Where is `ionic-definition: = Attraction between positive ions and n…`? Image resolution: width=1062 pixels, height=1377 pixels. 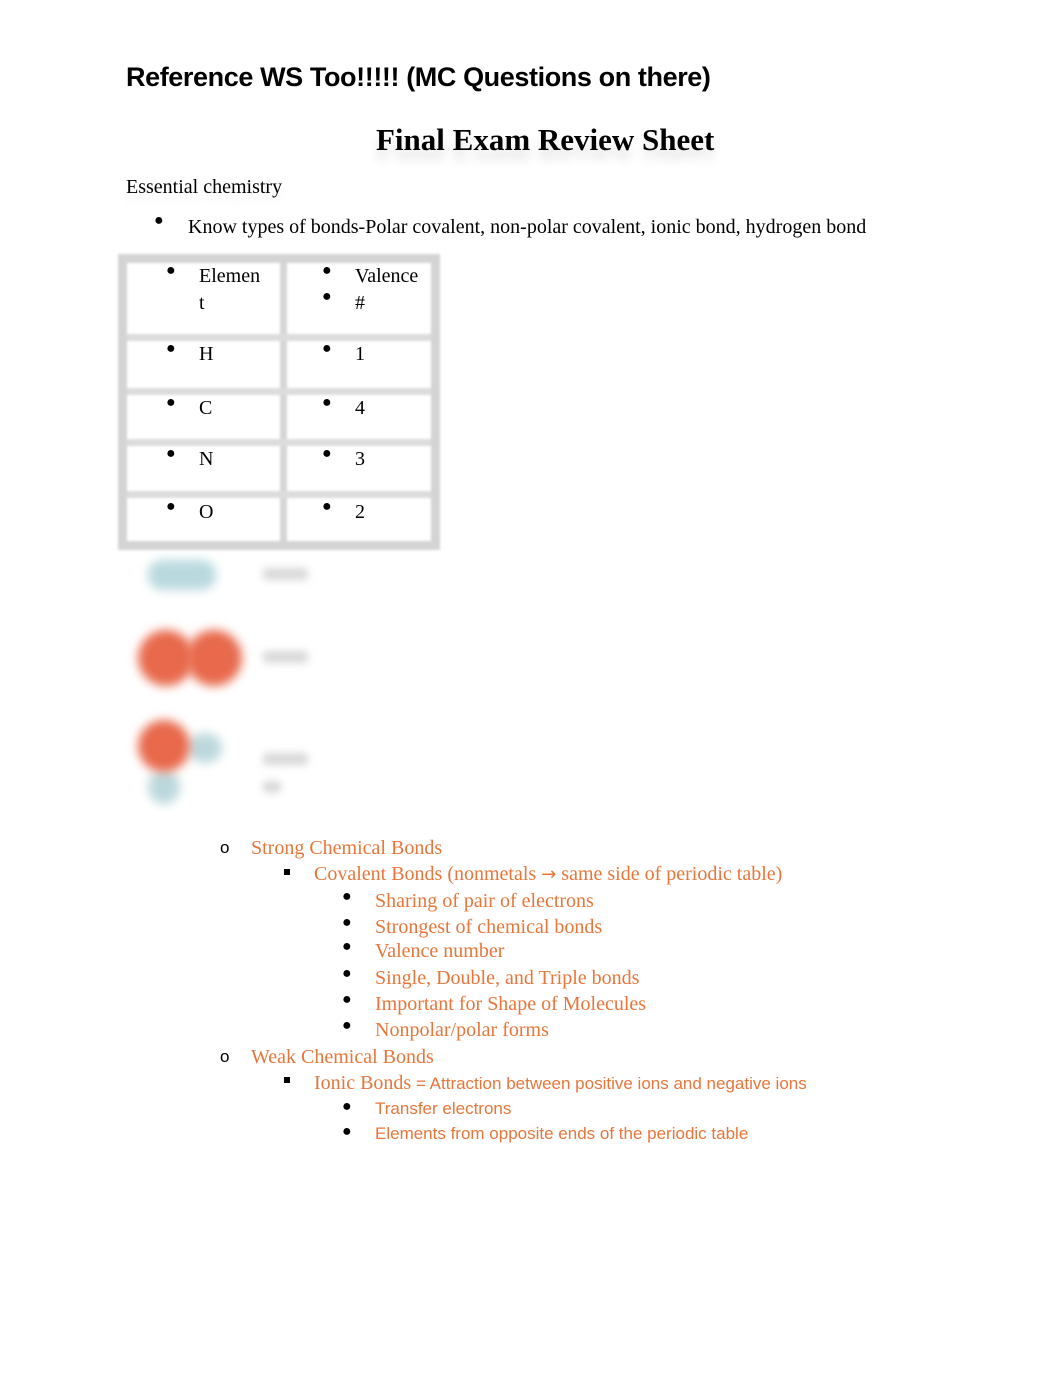 ionic-definition: = Attraction between positive ions and n… is located at coordinates (609, 1083).